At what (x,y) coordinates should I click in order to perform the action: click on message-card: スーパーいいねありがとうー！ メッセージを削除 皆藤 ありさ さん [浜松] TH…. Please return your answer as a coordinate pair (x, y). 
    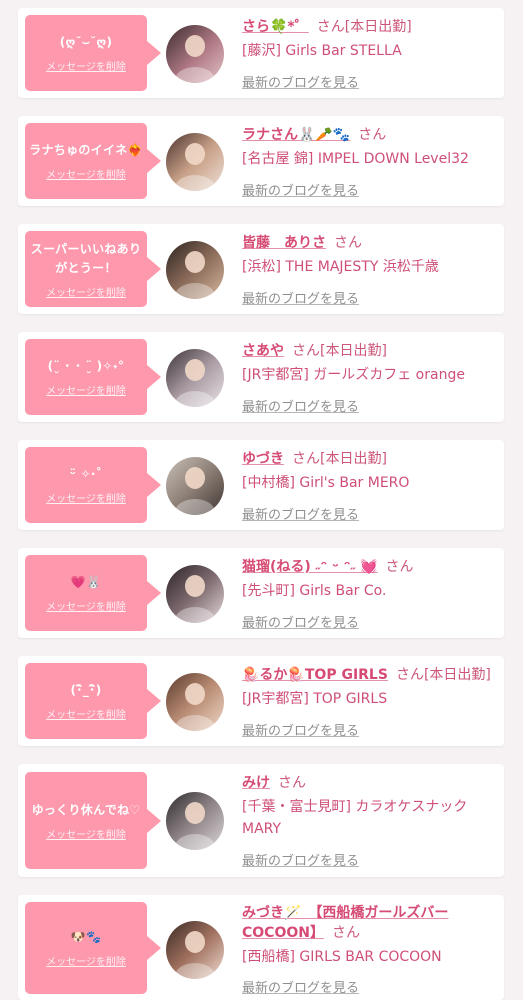
    Looking at the image, I should click on (261, 269).